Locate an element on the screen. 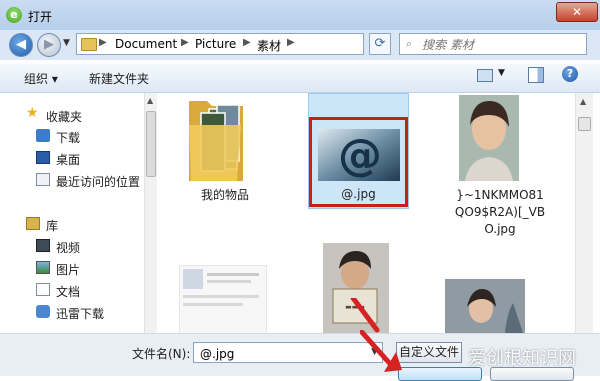 The width and height of the screenshot is (600, 381). annotation-arrow-head-icon is located at coordinates (381, 351).